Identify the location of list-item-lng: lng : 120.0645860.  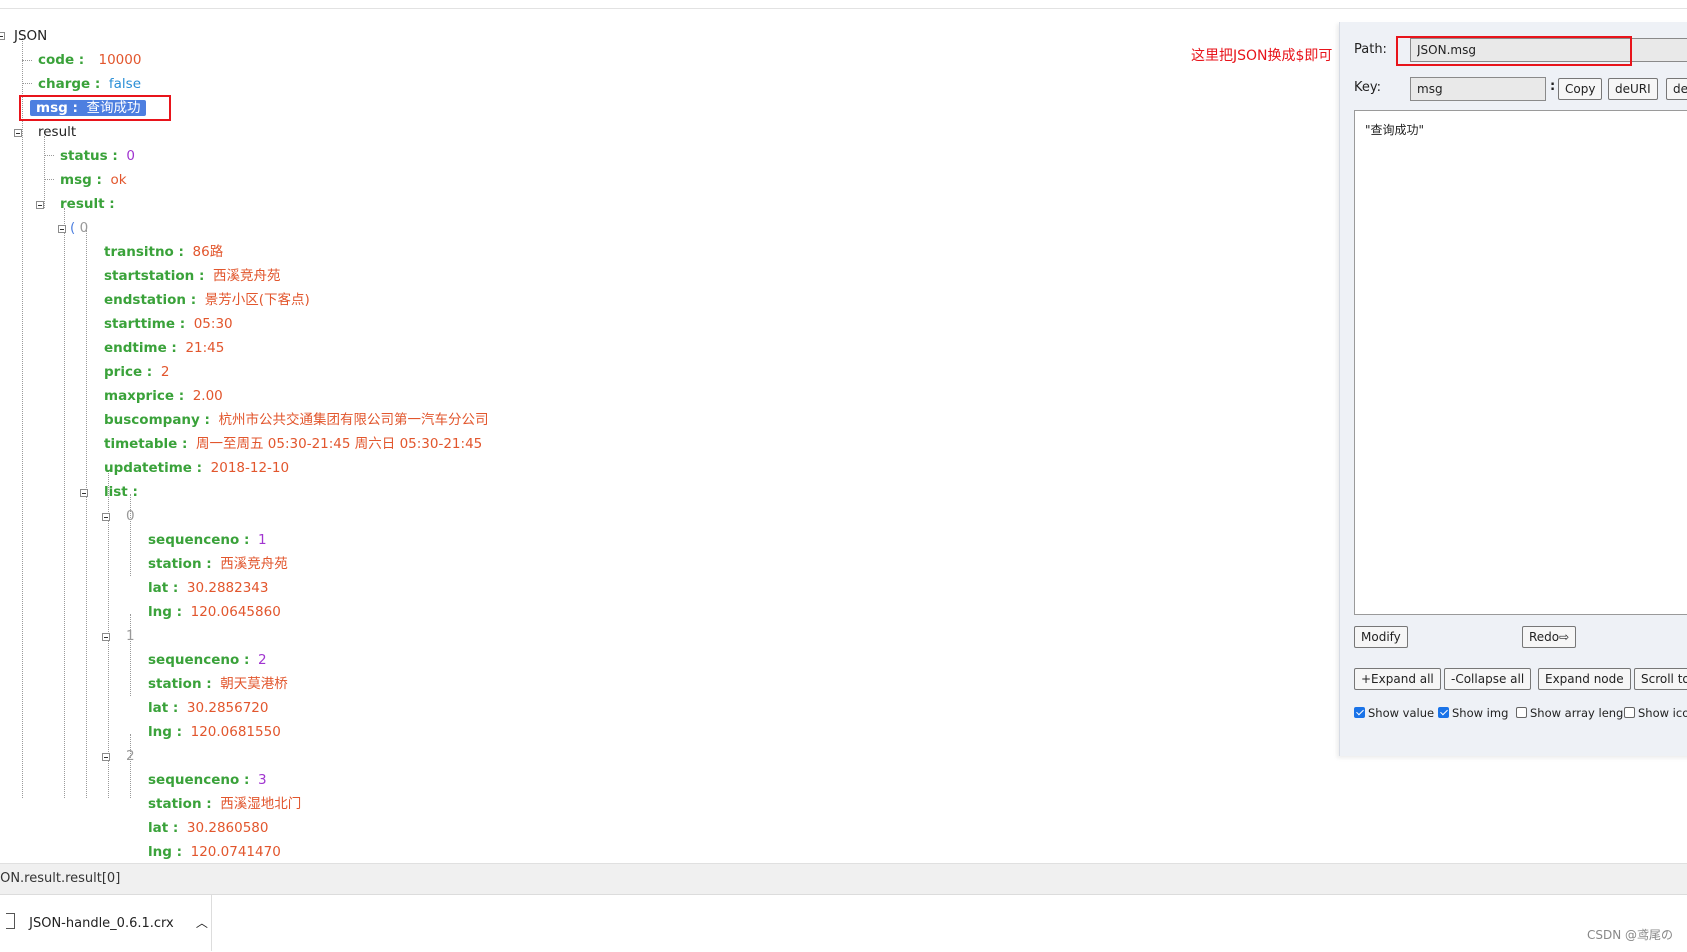
(214, 612).